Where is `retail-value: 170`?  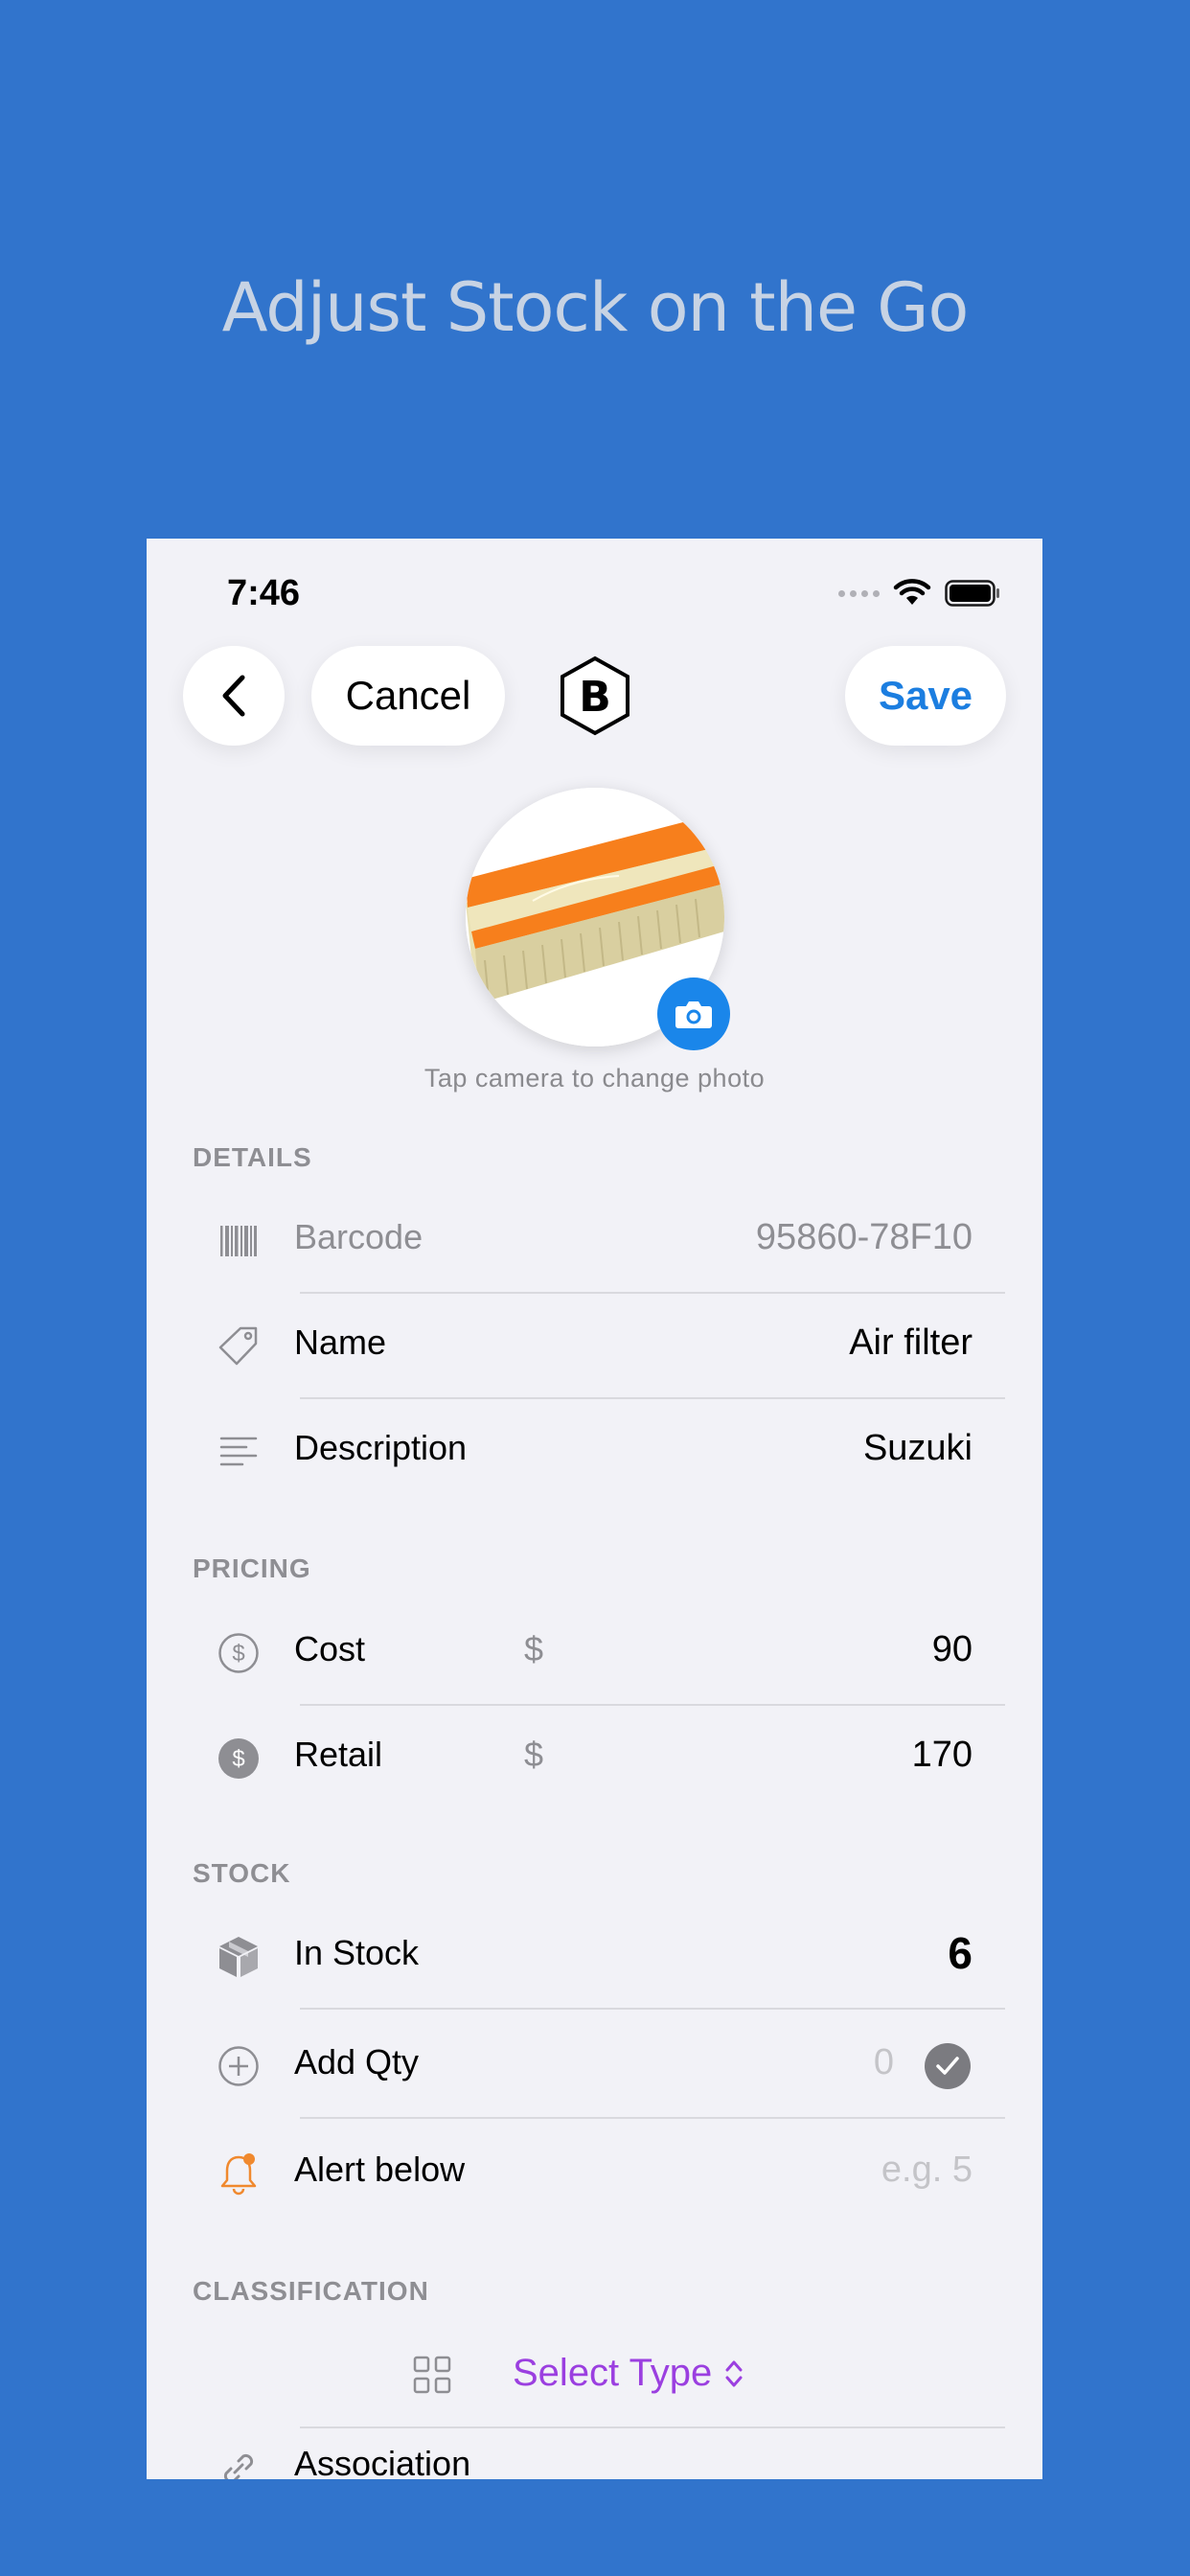
retail-value: 170 is located at coordinates (943, 1755).